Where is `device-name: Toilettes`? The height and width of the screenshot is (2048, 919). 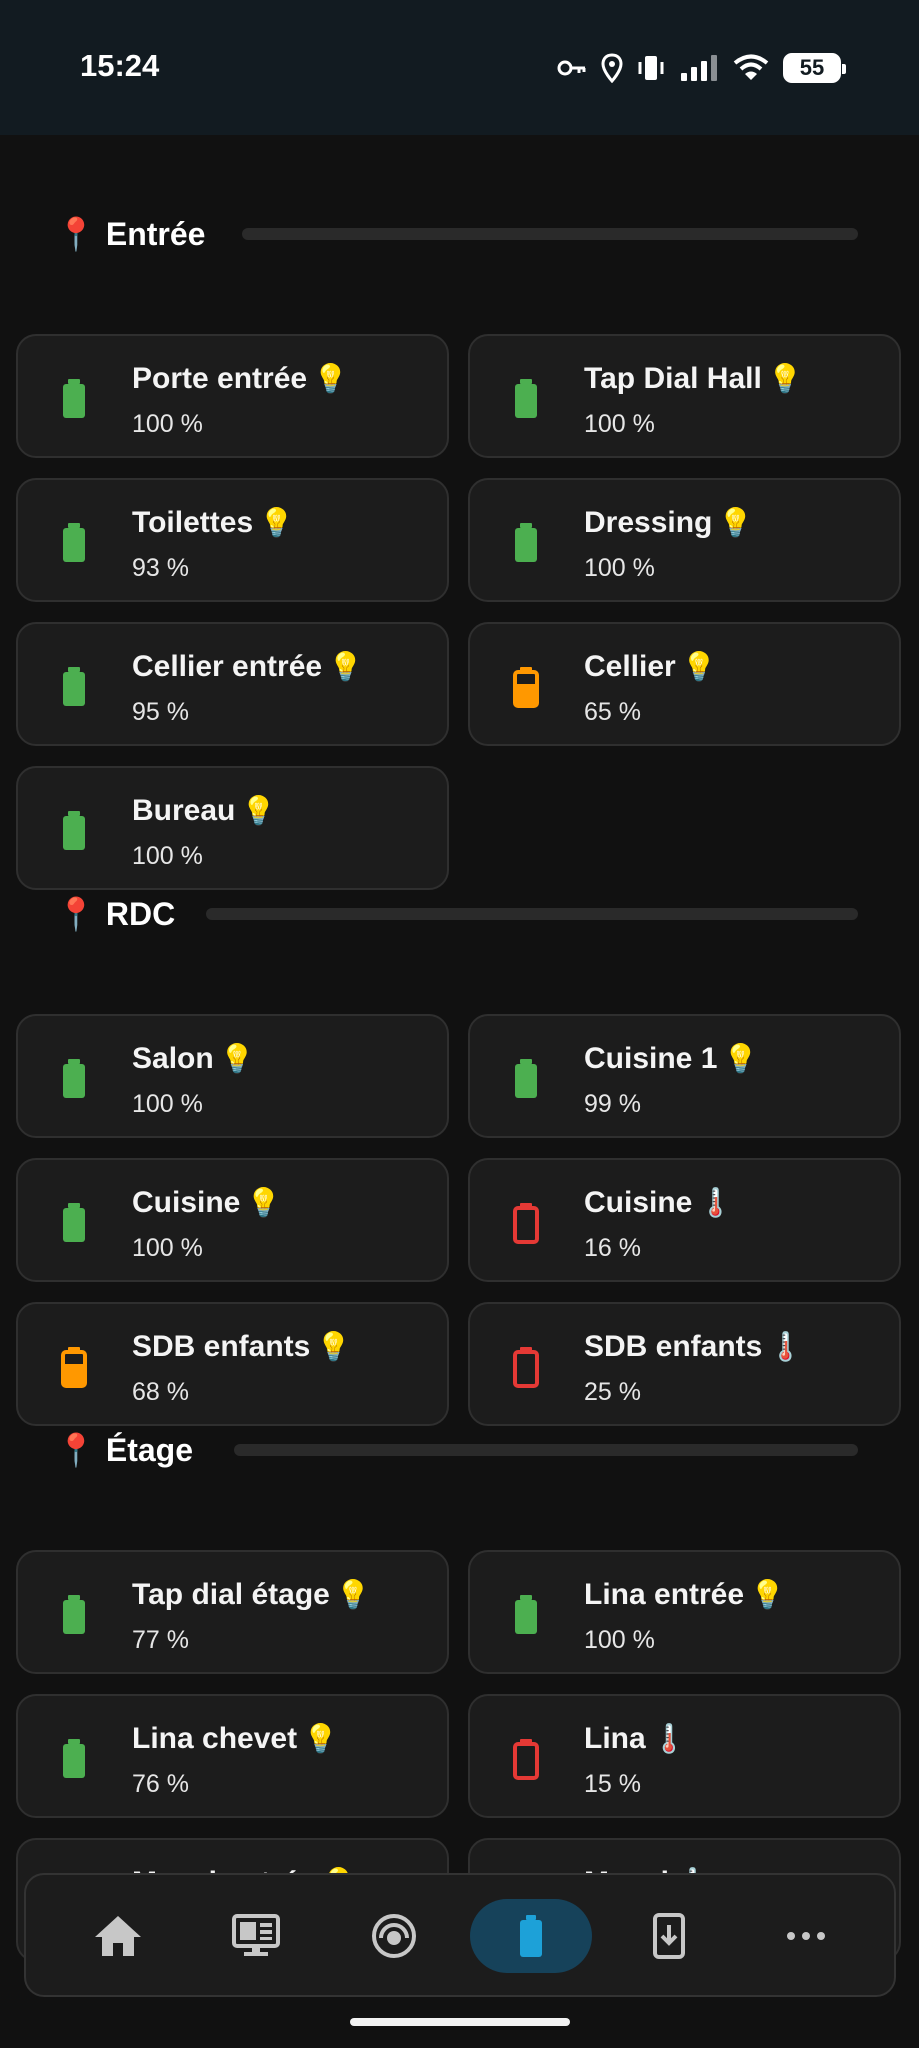 device-name: Toilettes is located at coordinates (193, 522).